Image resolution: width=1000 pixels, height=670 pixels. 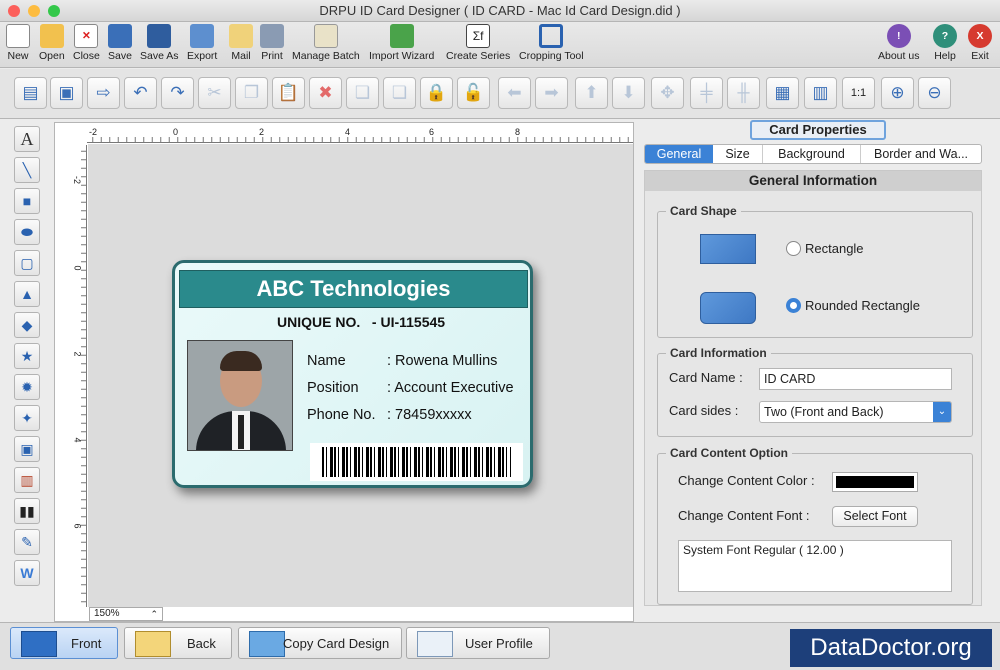 I want to click on tab-background: Background, so click(x=812, y=154).